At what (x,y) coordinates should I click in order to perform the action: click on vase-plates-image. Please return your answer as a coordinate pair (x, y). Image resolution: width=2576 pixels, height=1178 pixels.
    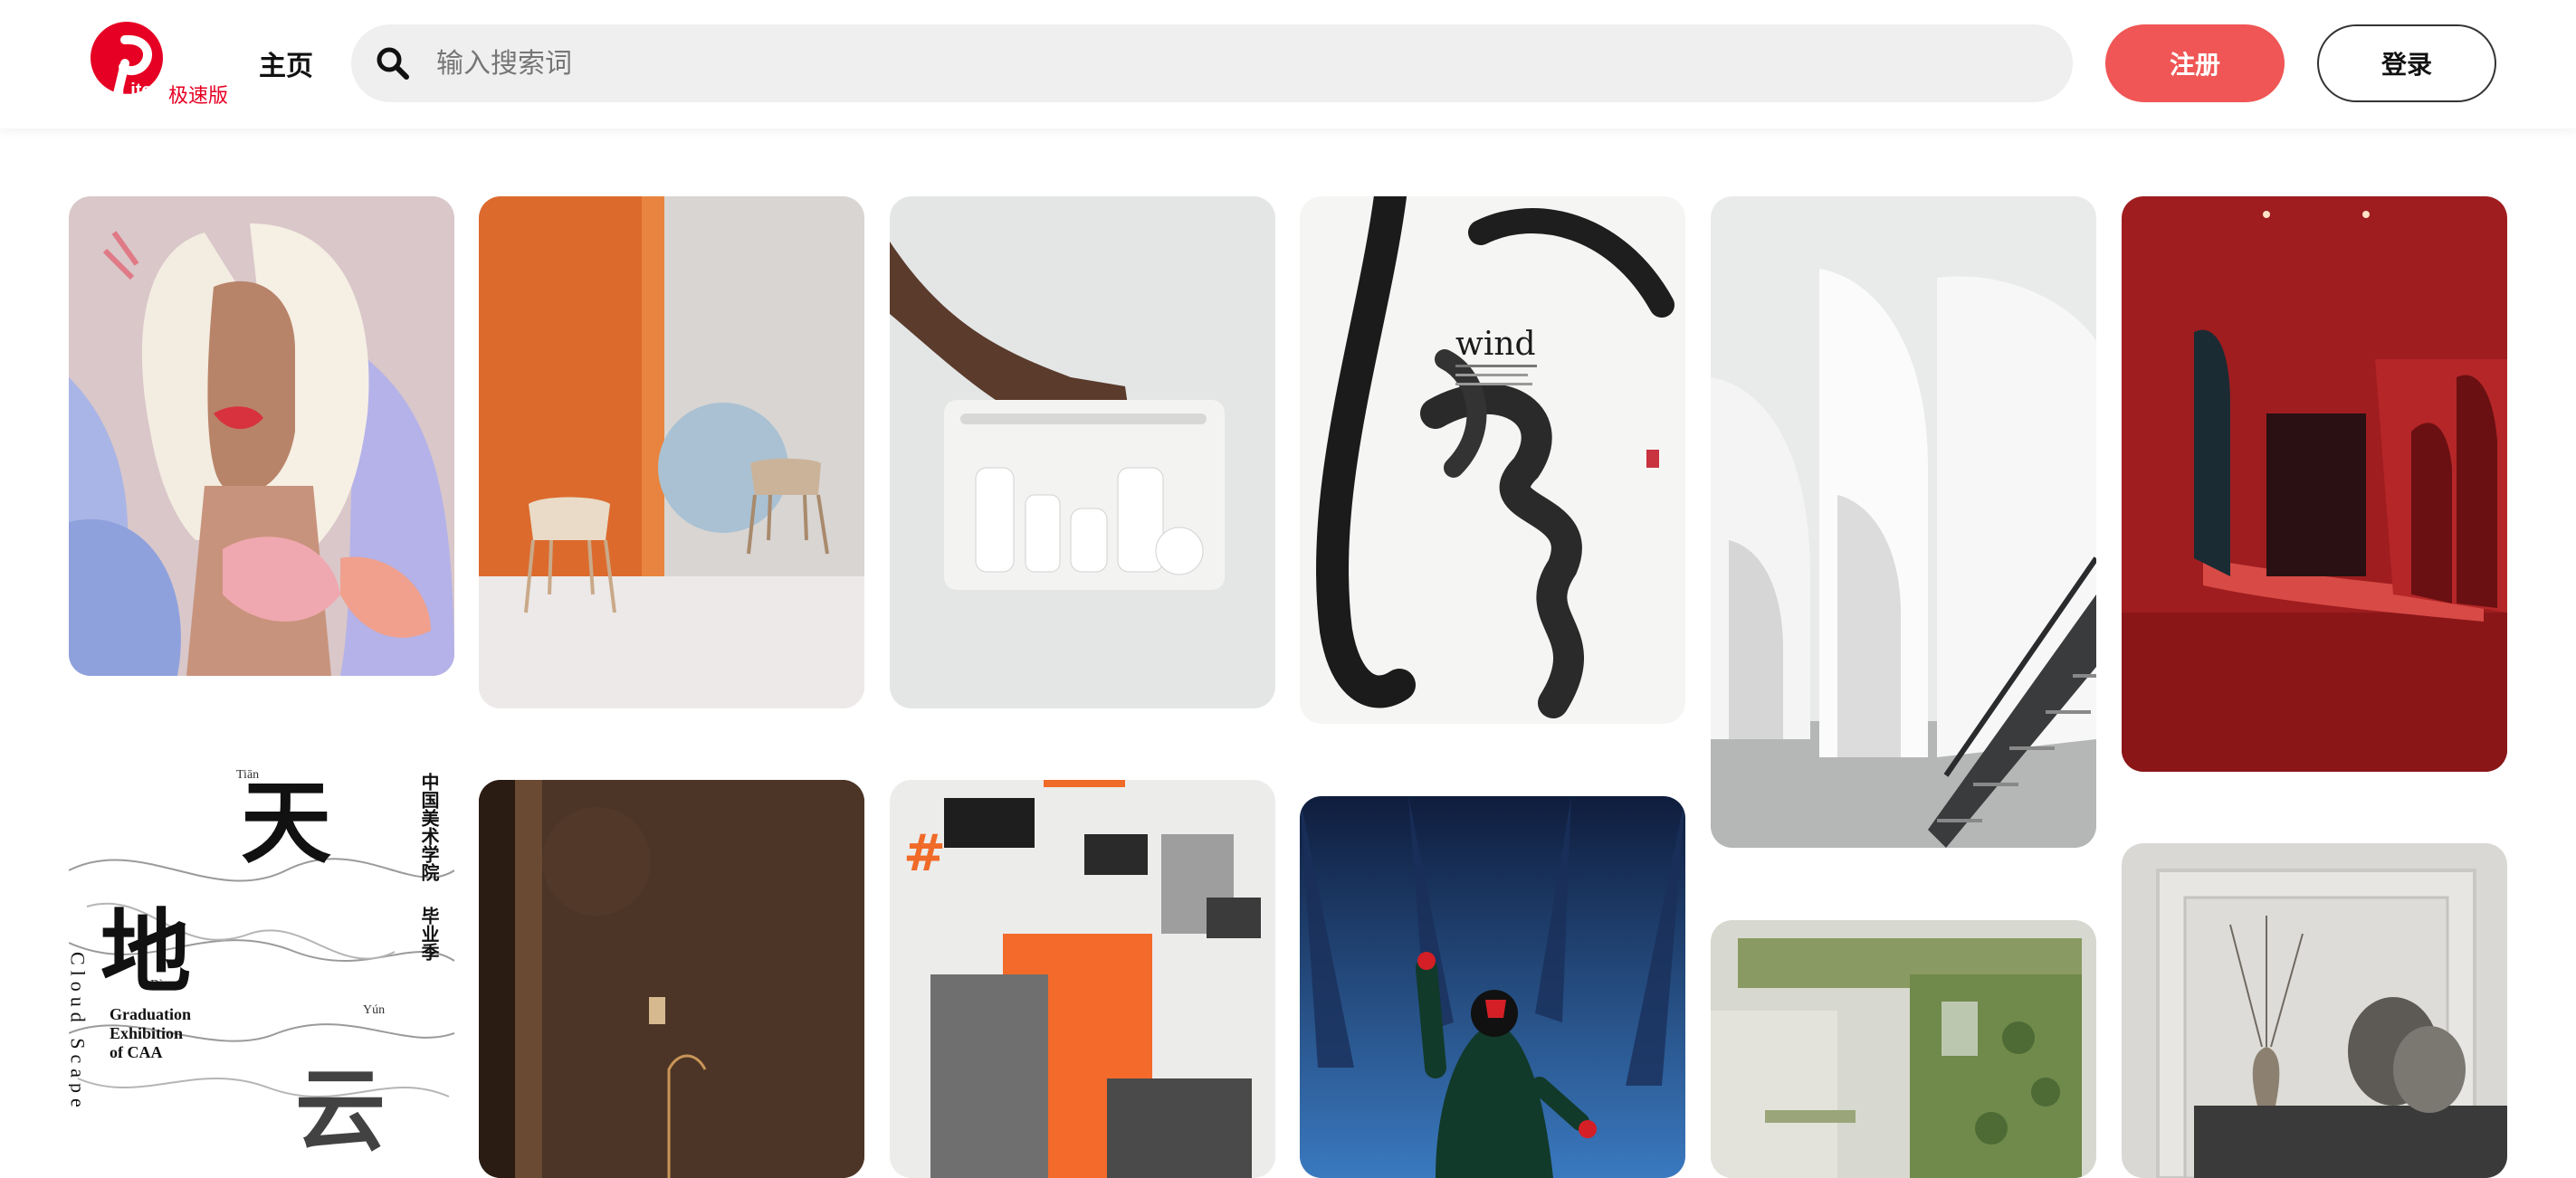
    Looking at the image, I should click on (2314, 1011).